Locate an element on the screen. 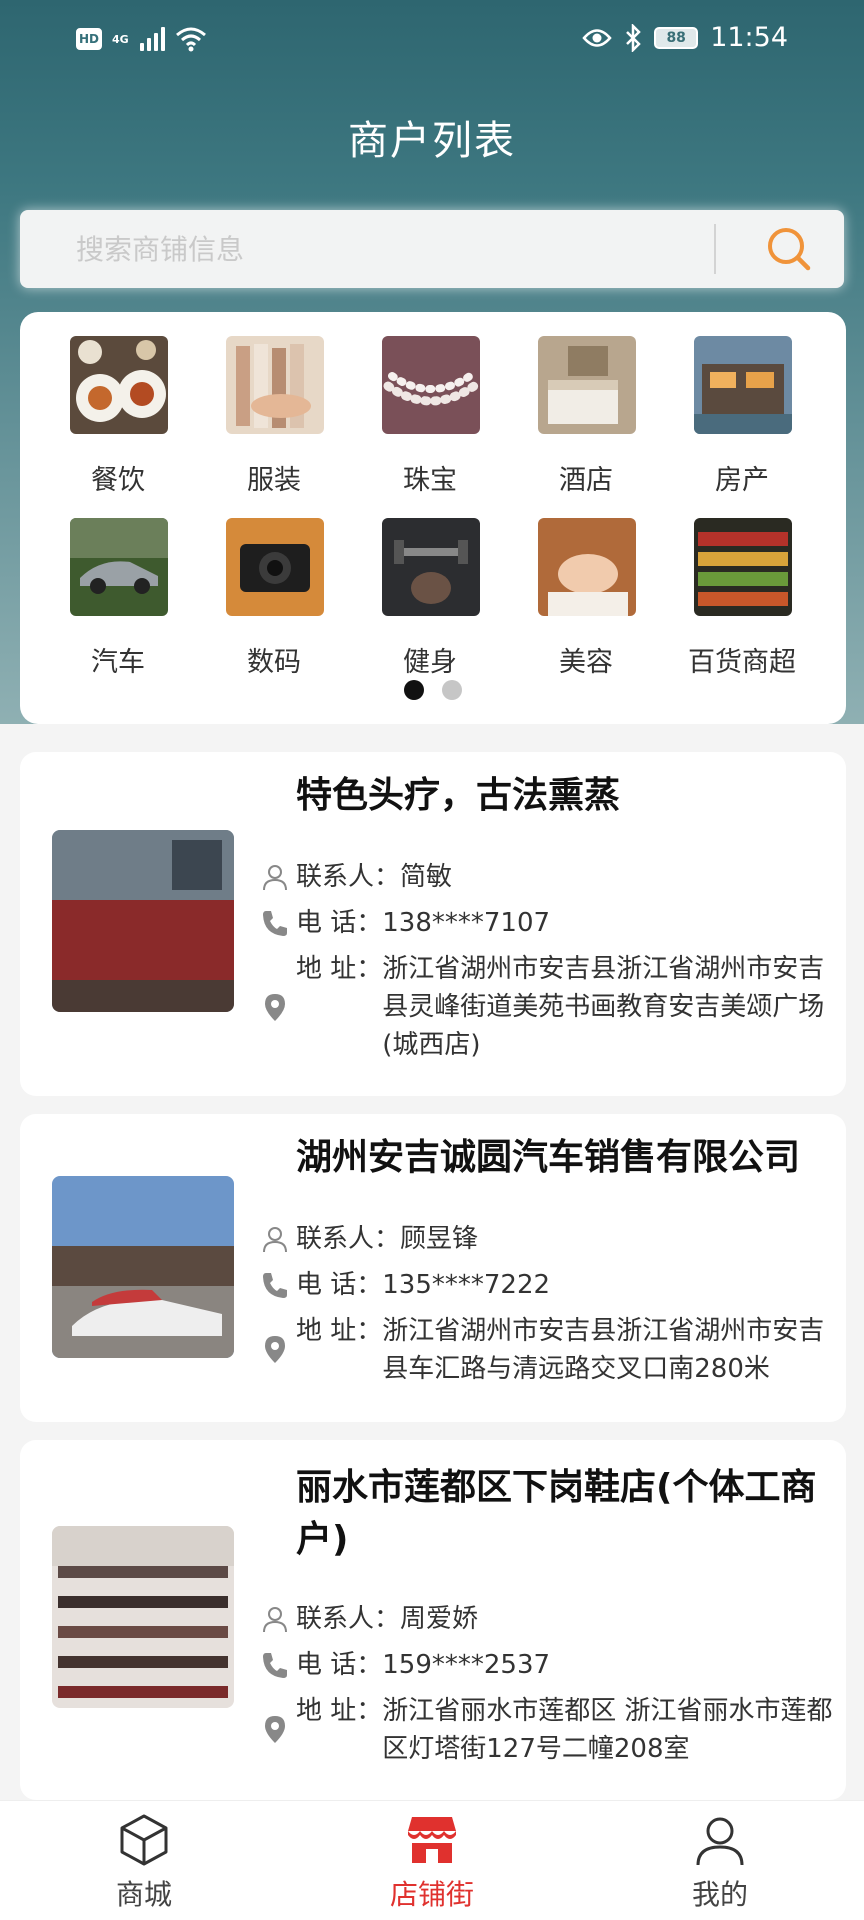 Image resolution: width=864 pixels, height=1920 pixels. contact-row: 联系人： 周爱娇 is located at coordinates (549, 1619).